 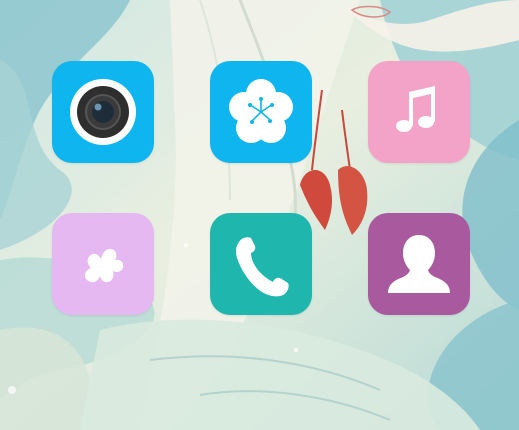 I want to click on music-note-icon, so click(x=415, y=109).